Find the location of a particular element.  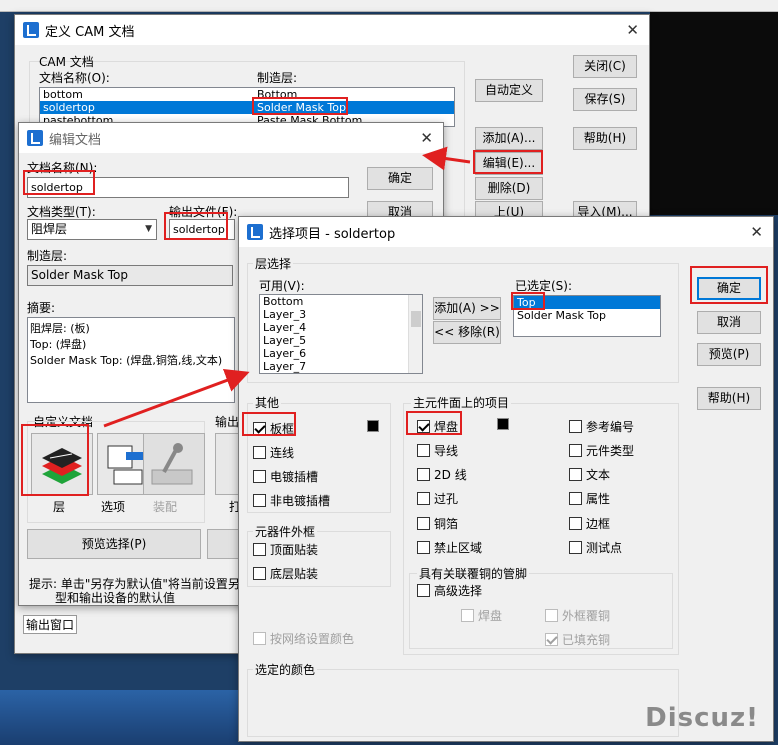

arrow-to-edit-doc is located at coordinates (446, 158).